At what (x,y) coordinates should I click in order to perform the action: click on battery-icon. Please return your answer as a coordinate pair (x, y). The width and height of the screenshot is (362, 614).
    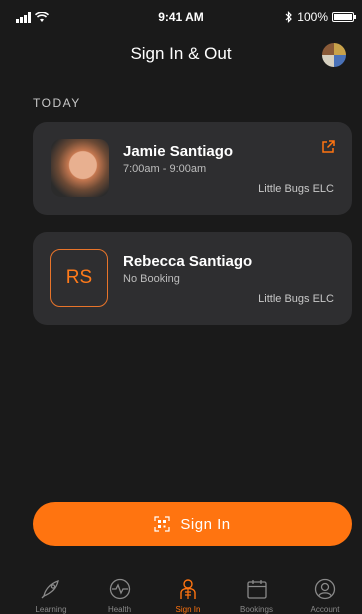
    Looking at the image, I should click on (344, 17).